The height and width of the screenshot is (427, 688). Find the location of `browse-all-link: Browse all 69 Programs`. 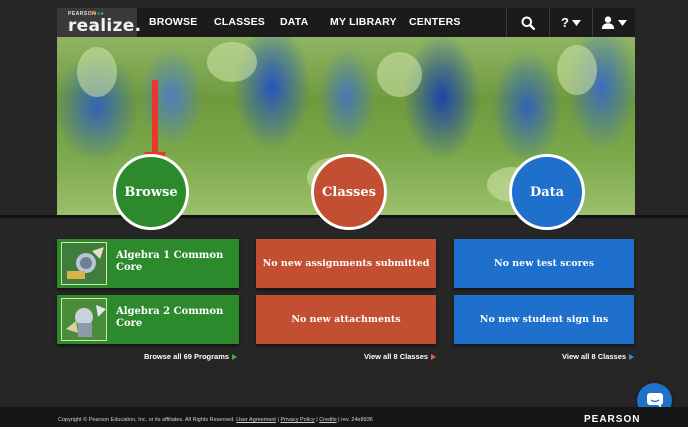

browse-all-link: Browse all 69 Programs is located at coordinates (191, 356).